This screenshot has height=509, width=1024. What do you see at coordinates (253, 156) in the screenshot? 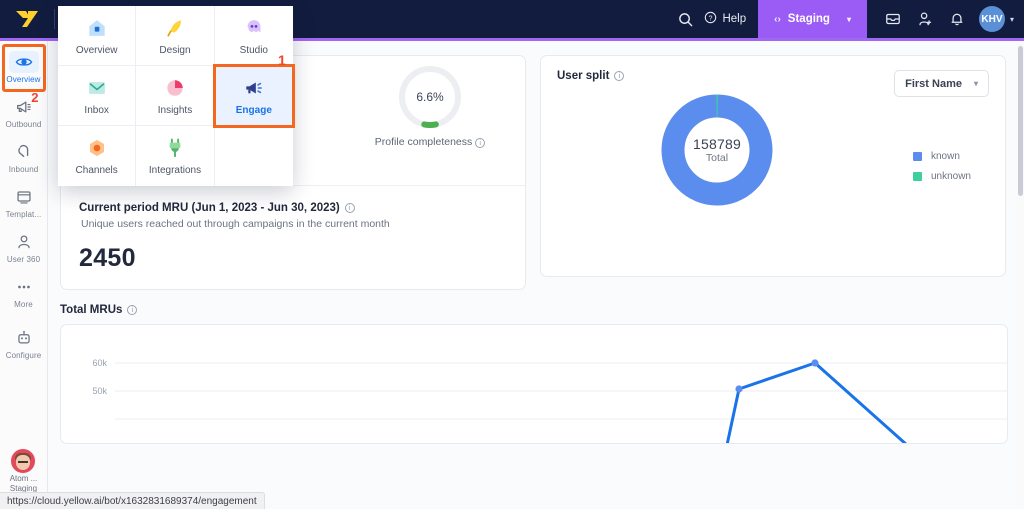
I see `app-menu-item-empty` at bounding box center [253, 156].